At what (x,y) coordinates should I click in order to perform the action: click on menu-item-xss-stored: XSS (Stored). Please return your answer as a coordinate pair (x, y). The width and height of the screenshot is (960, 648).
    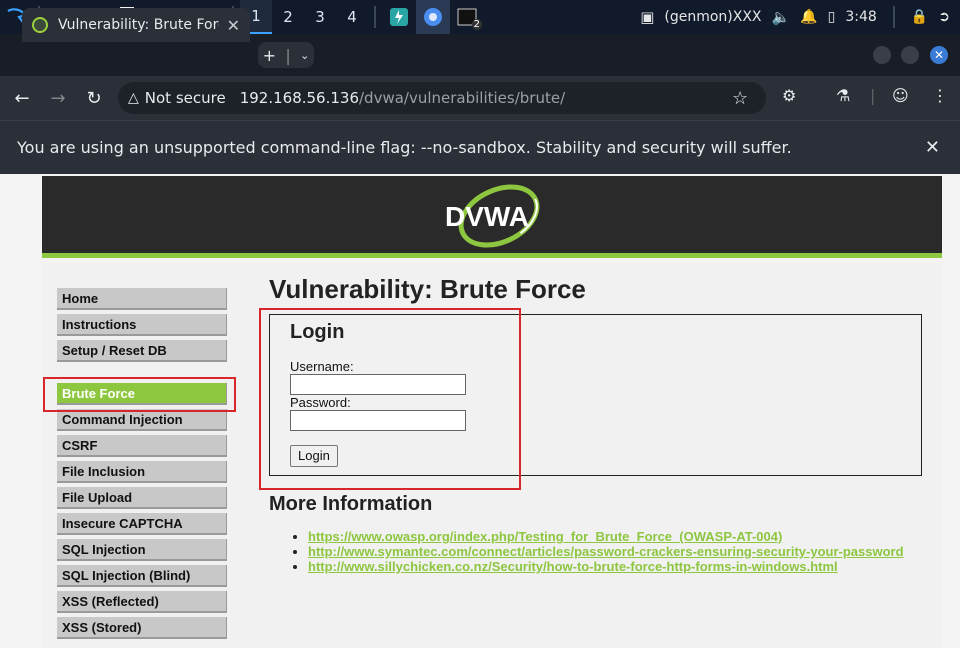
    Looking at the image, I should click on (142, 628).